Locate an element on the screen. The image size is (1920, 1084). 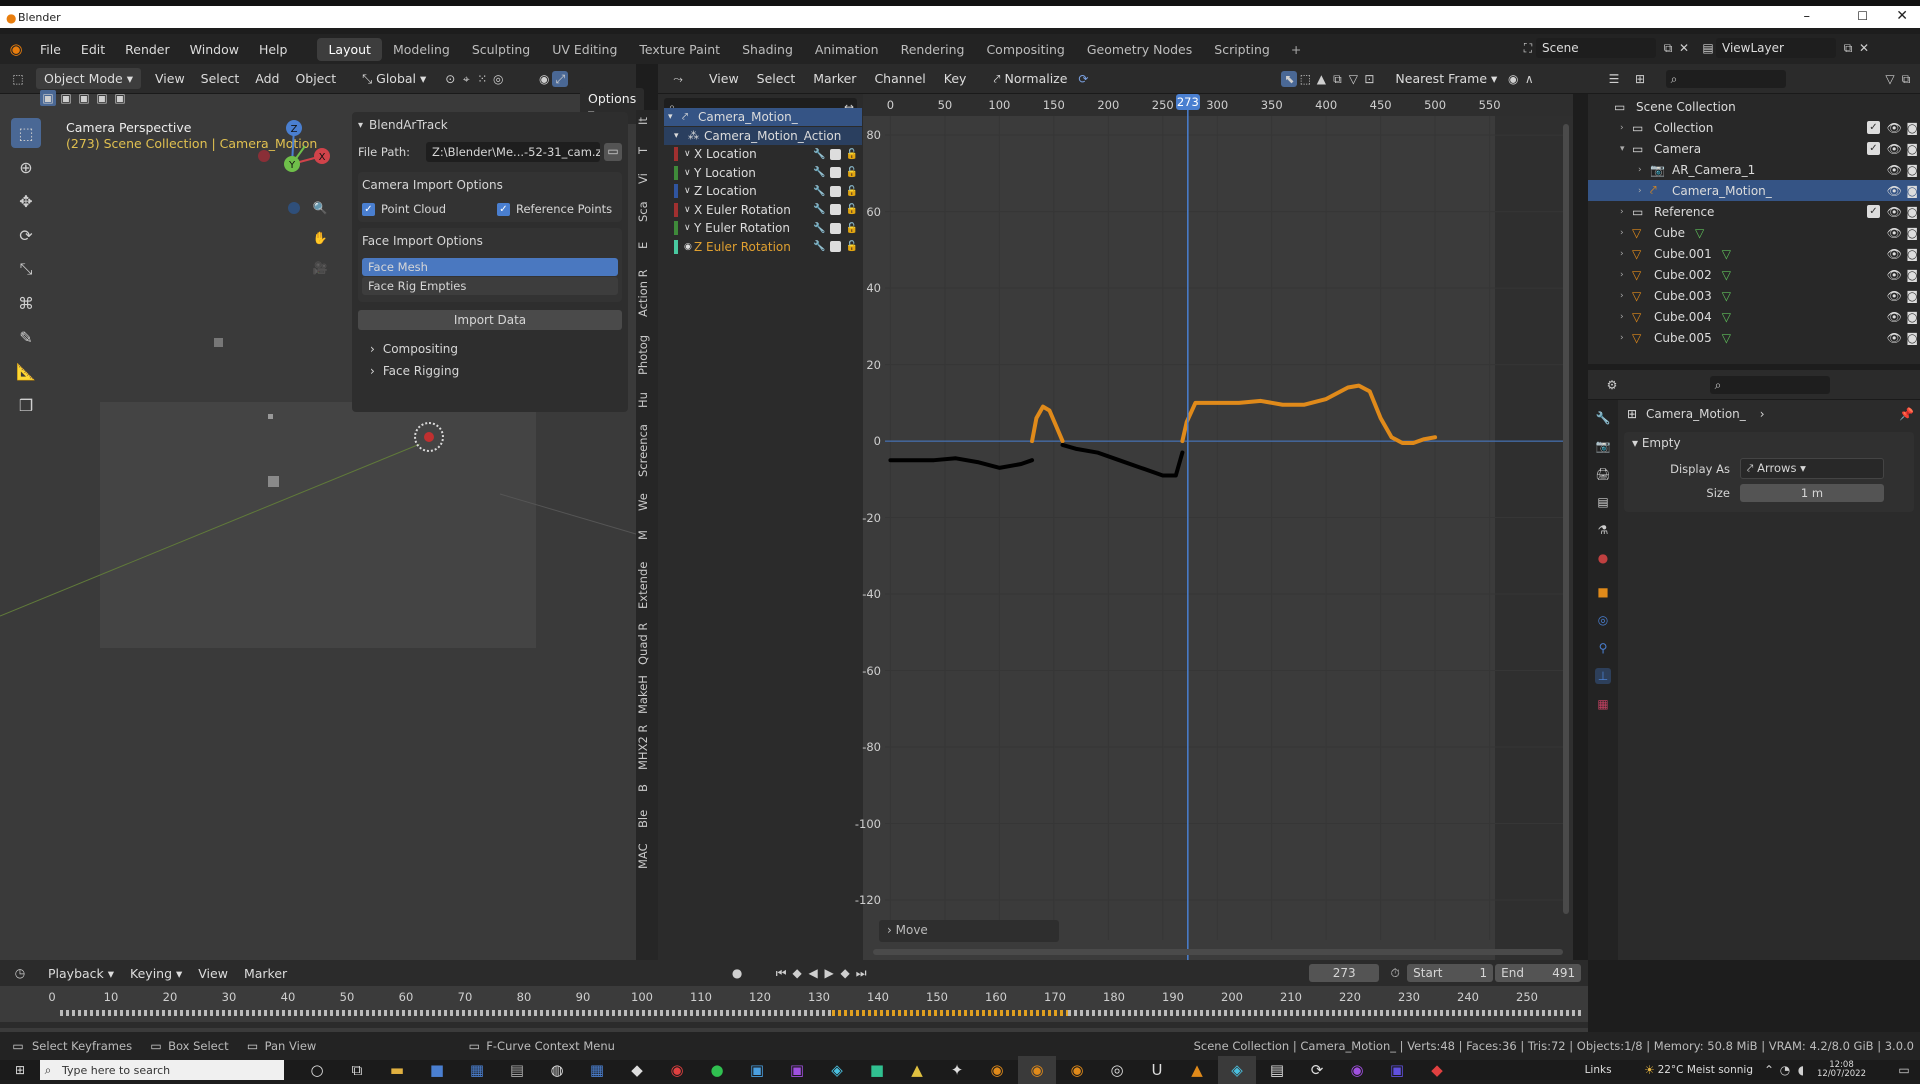
delete-viewlayer-icon: ✕ is located at coordinates (1864, 48).